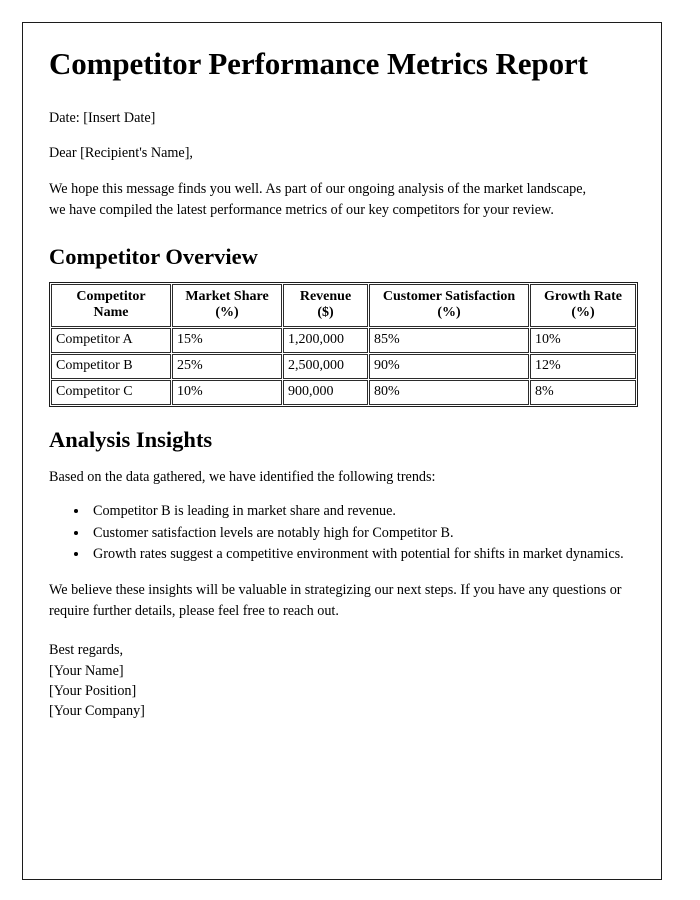  What do you see at coordinates (325, 341) in the screenshot?
I see `cell-revenue: 1,200,000` at bounding box center [325, 341].